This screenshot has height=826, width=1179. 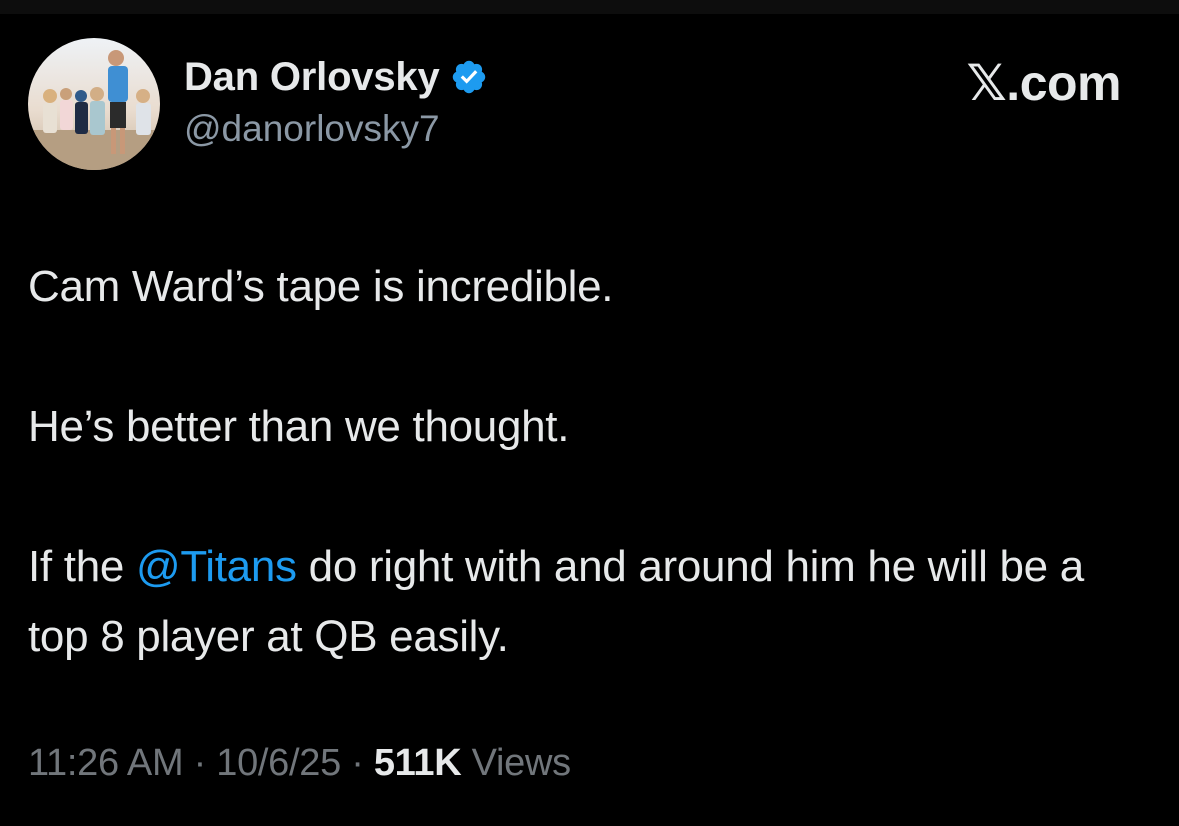 I want to click on tweet-meta: 11:26 AM · 10/6/25 · 511K Views, so click(x=299, y=763).